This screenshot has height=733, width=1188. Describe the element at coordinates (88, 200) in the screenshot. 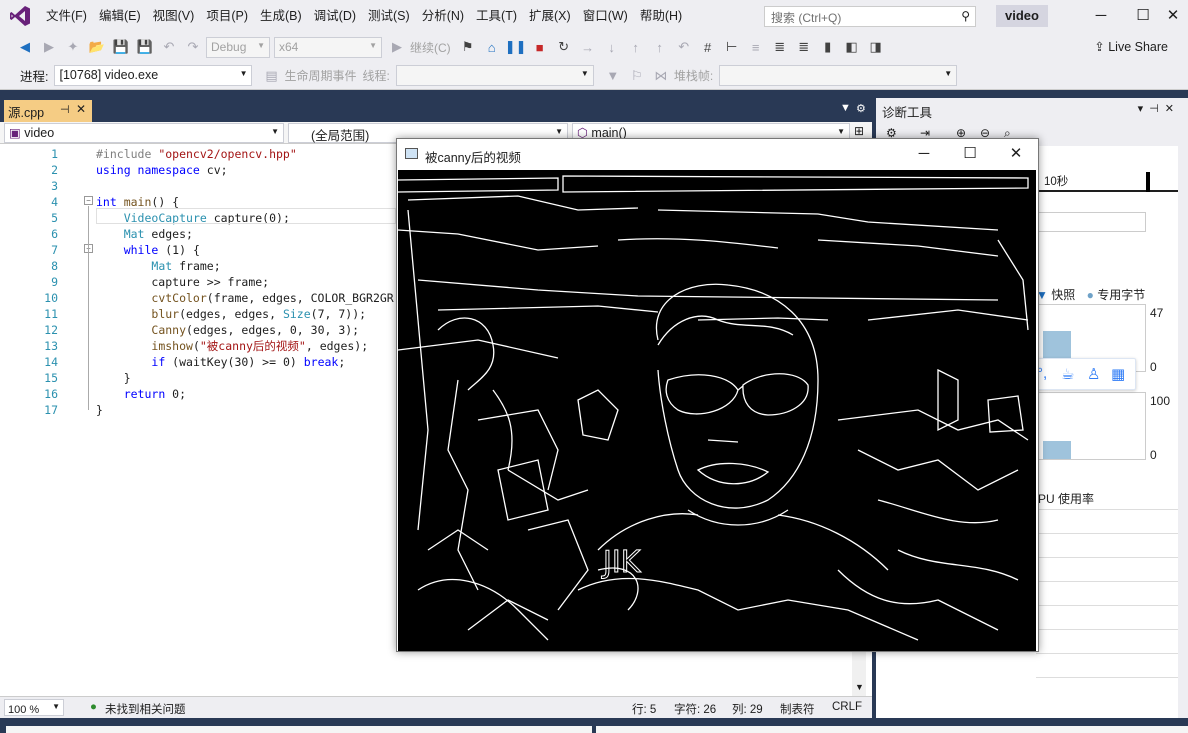

I see `fold-toggle-main: −` at that location.